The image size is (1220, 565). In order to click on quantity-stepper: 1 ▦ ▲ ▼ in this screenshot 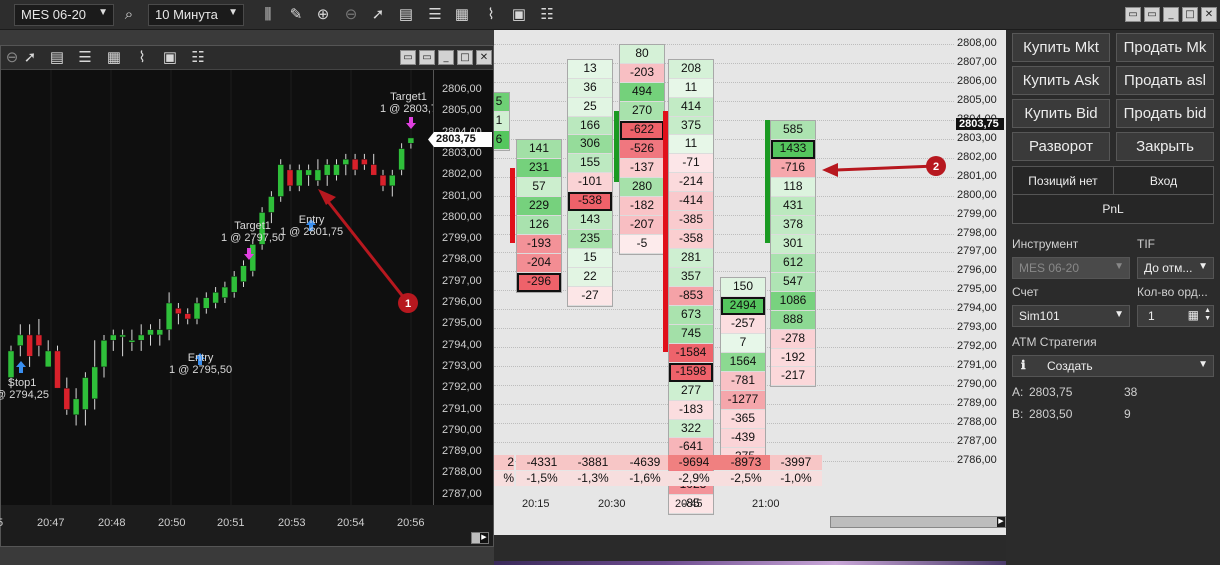, I will do `click(1175, 316)`.